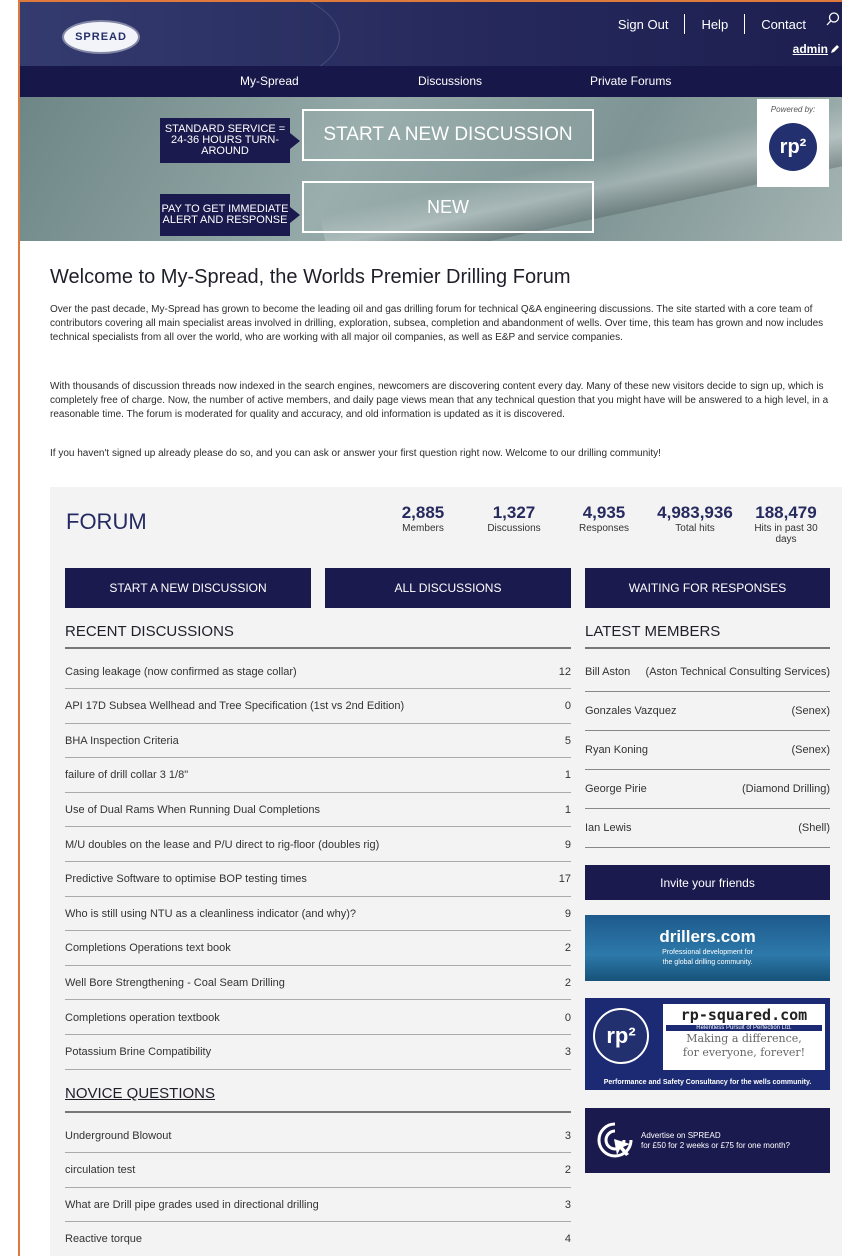 The image size is (842, 1256). I want to click on recent-discussion-row: Completions Operations text book 2, so click(318, 949).